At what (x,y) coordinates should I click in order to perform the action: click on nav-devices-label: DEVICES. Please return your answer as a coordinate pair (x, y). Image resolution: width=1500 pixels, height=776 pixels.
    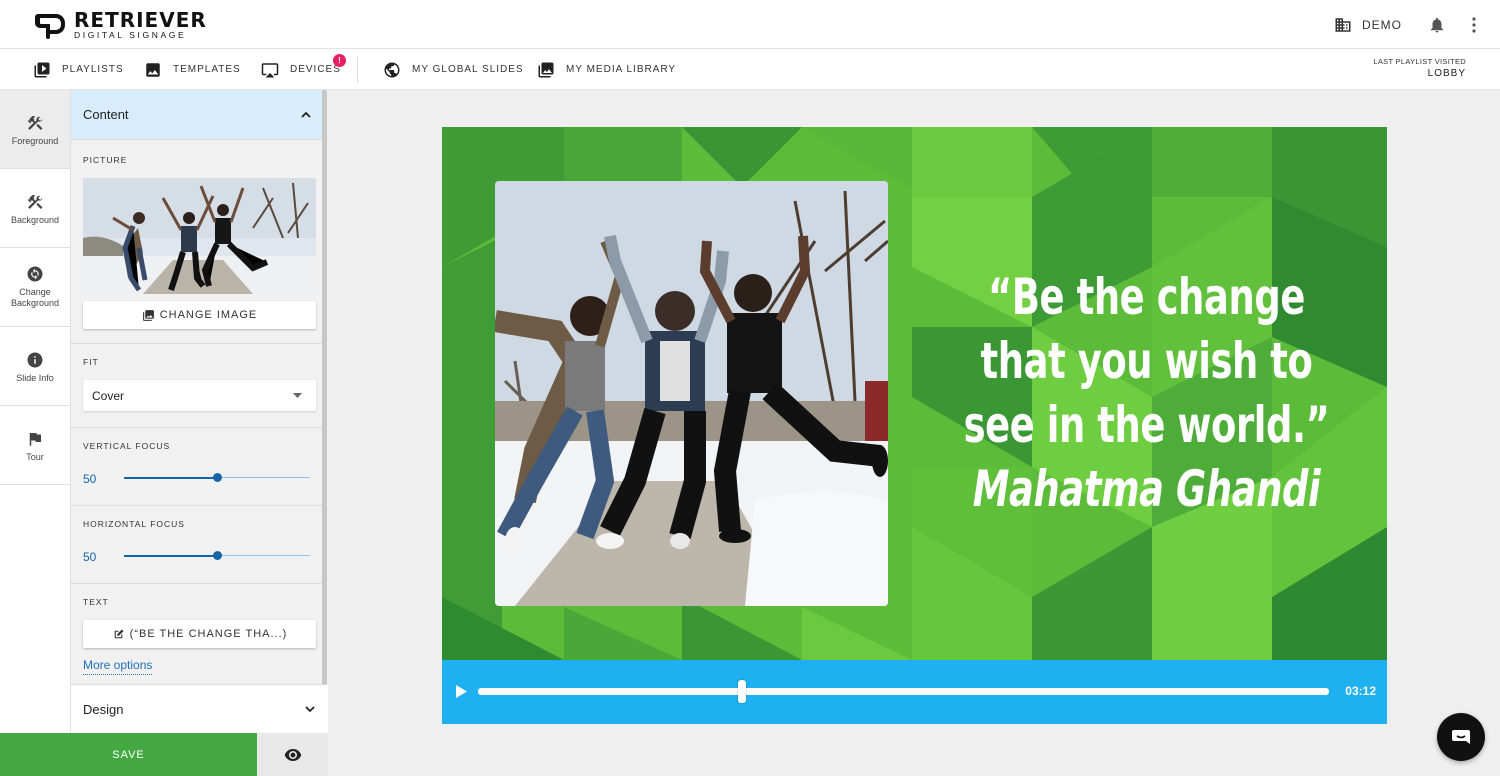
    Looking at the image, I should click on (315, 69).